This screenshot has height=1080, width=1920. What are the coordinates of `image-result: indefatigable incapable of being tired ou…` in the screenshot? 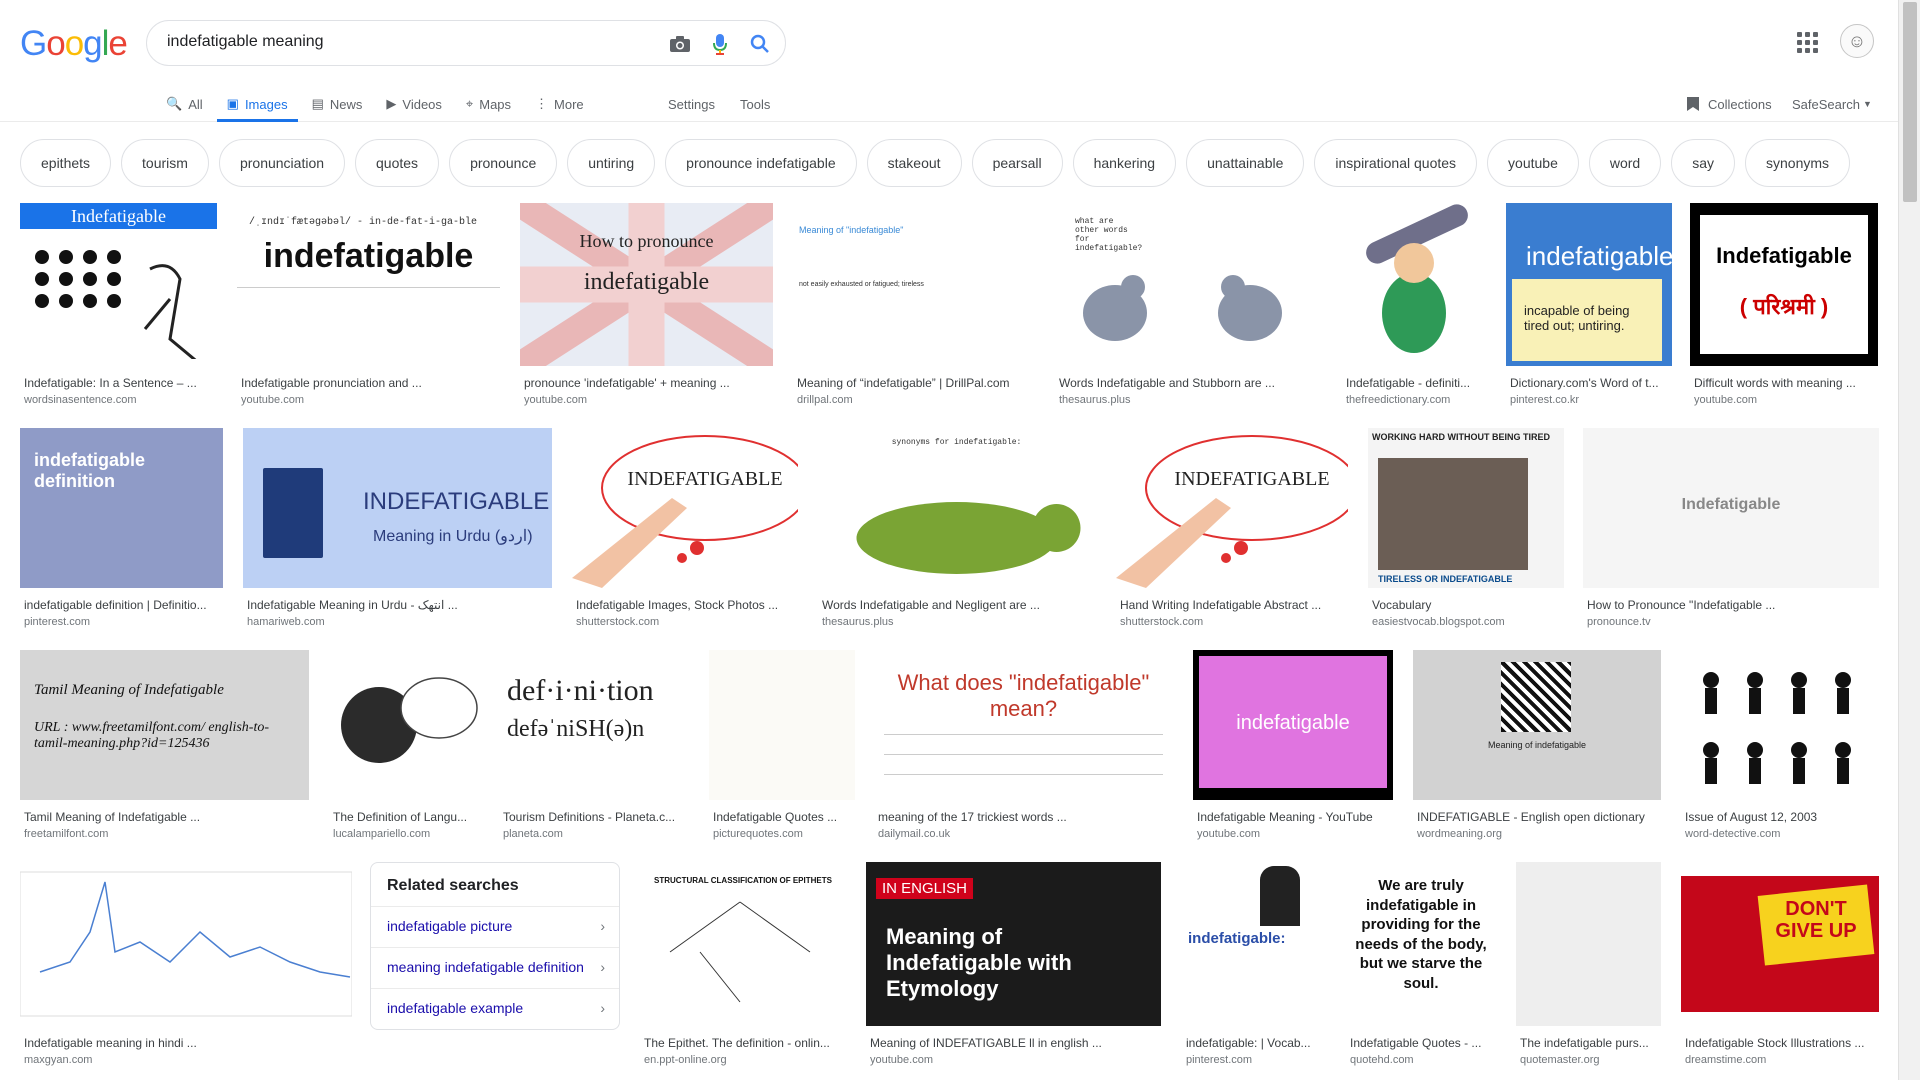 It's located at (1589, 304).